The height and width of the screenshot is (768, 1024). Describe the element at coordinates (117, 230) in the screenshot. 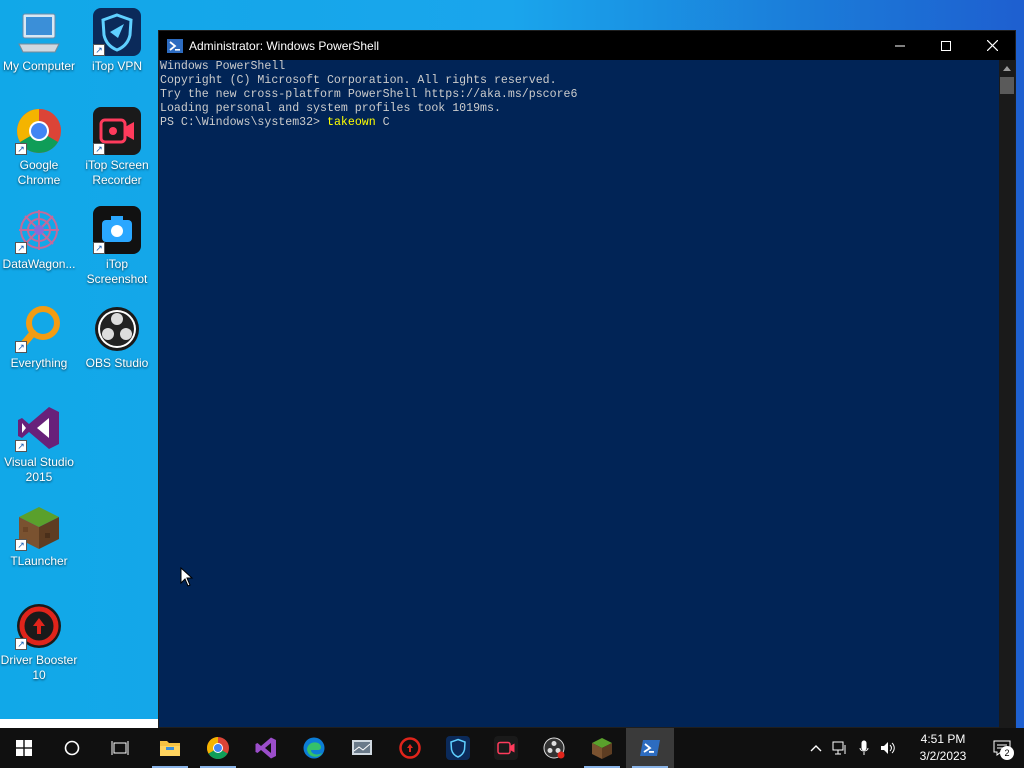

I see `itop-screenshot-icon: ↗` at that location.